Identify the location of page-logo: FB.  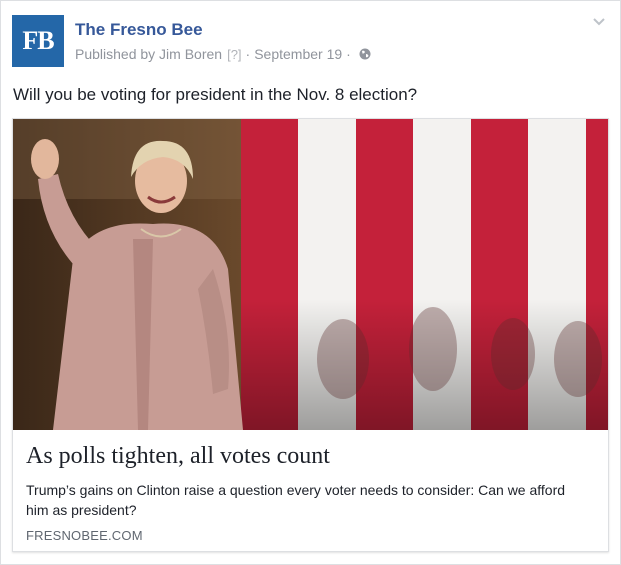
(38, 41).